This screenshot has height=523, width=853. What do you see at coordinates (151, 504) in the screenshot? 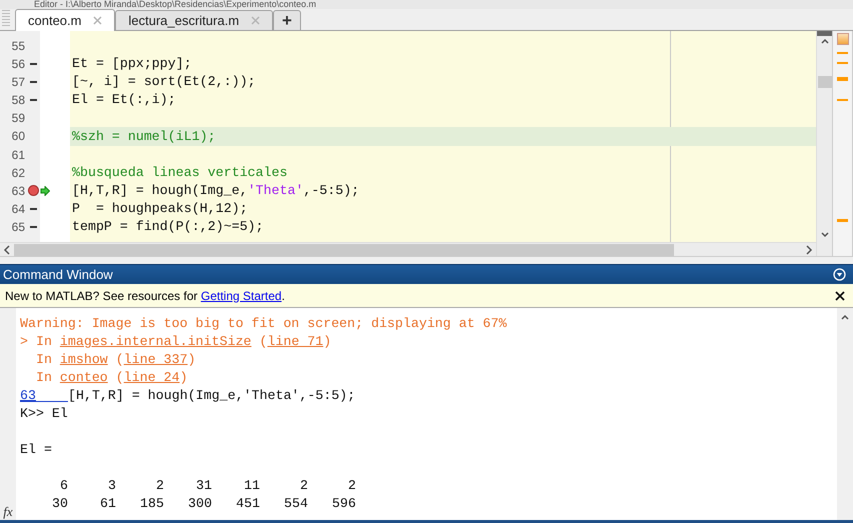
I see `matrix-value: 185` at bounding box center [151, 504].